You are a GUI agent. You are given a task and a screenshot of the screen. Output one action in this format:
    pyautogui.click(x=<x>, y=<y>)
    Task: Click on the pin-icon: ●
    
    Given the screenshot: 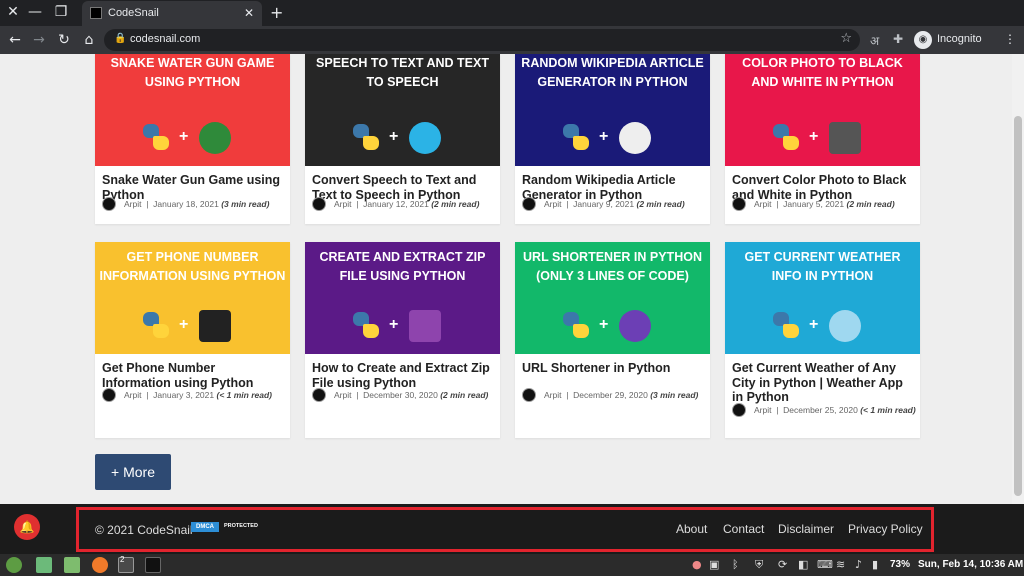 What is the action you would take?
    pyautogui.click(x=697, y=564)
    